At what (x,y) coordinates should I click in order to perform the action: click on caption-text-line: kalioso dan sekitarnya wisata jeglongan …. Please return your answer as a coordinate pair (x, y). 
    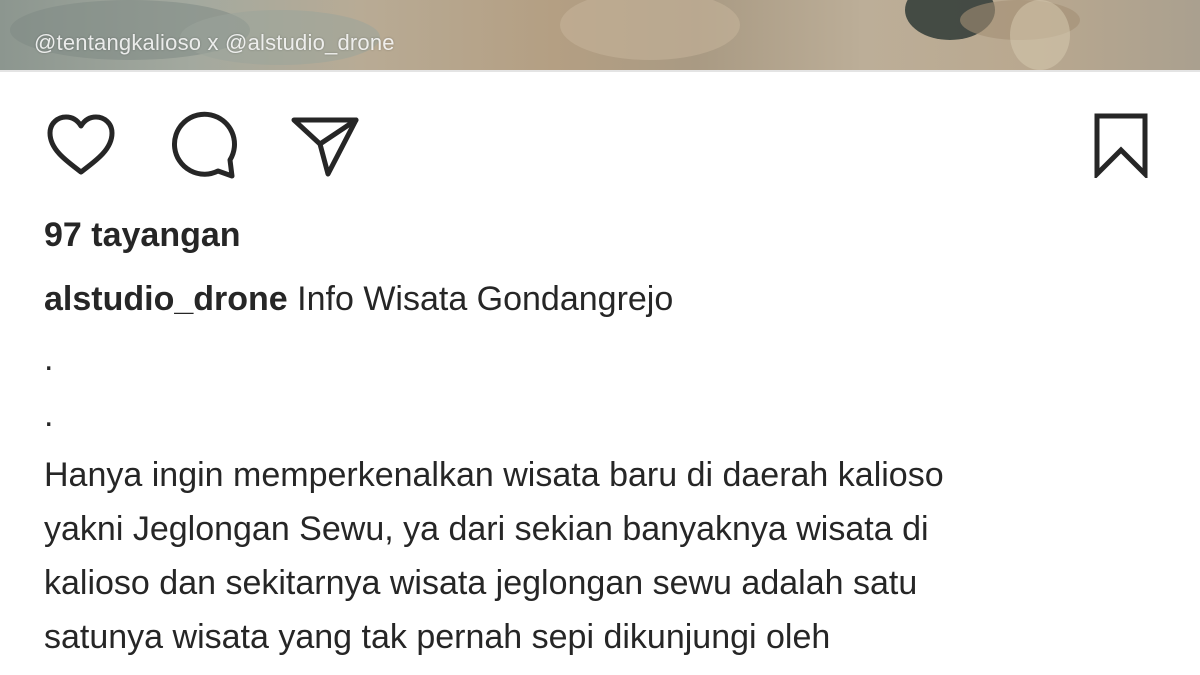
    Looking at the image, I should click on (481, 583).